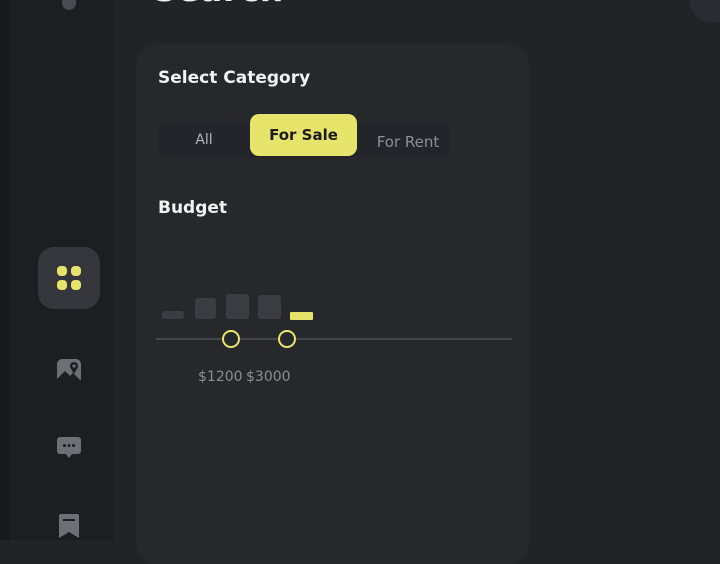 Image resolution: width=720 pixels, height=564 pixels. I want to click on category-title: Select Category, so click(234, 78).